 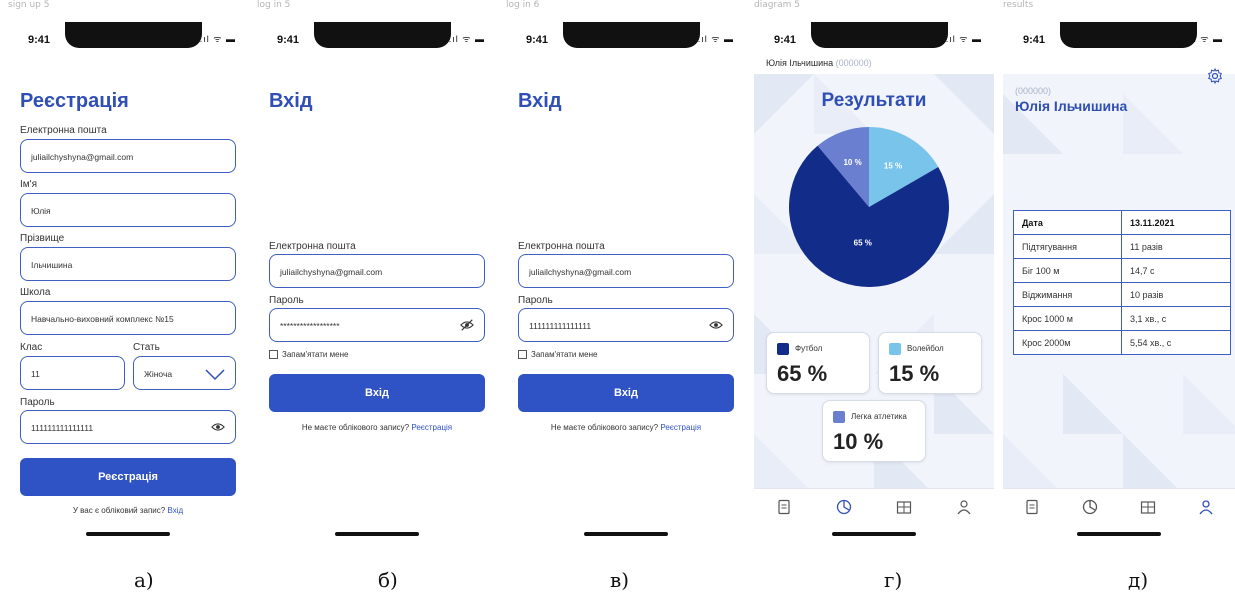 What do you see at coordinates (467, 325) in the screenshot?
I see `eye-off-icon` at bounding box center [467, 325].